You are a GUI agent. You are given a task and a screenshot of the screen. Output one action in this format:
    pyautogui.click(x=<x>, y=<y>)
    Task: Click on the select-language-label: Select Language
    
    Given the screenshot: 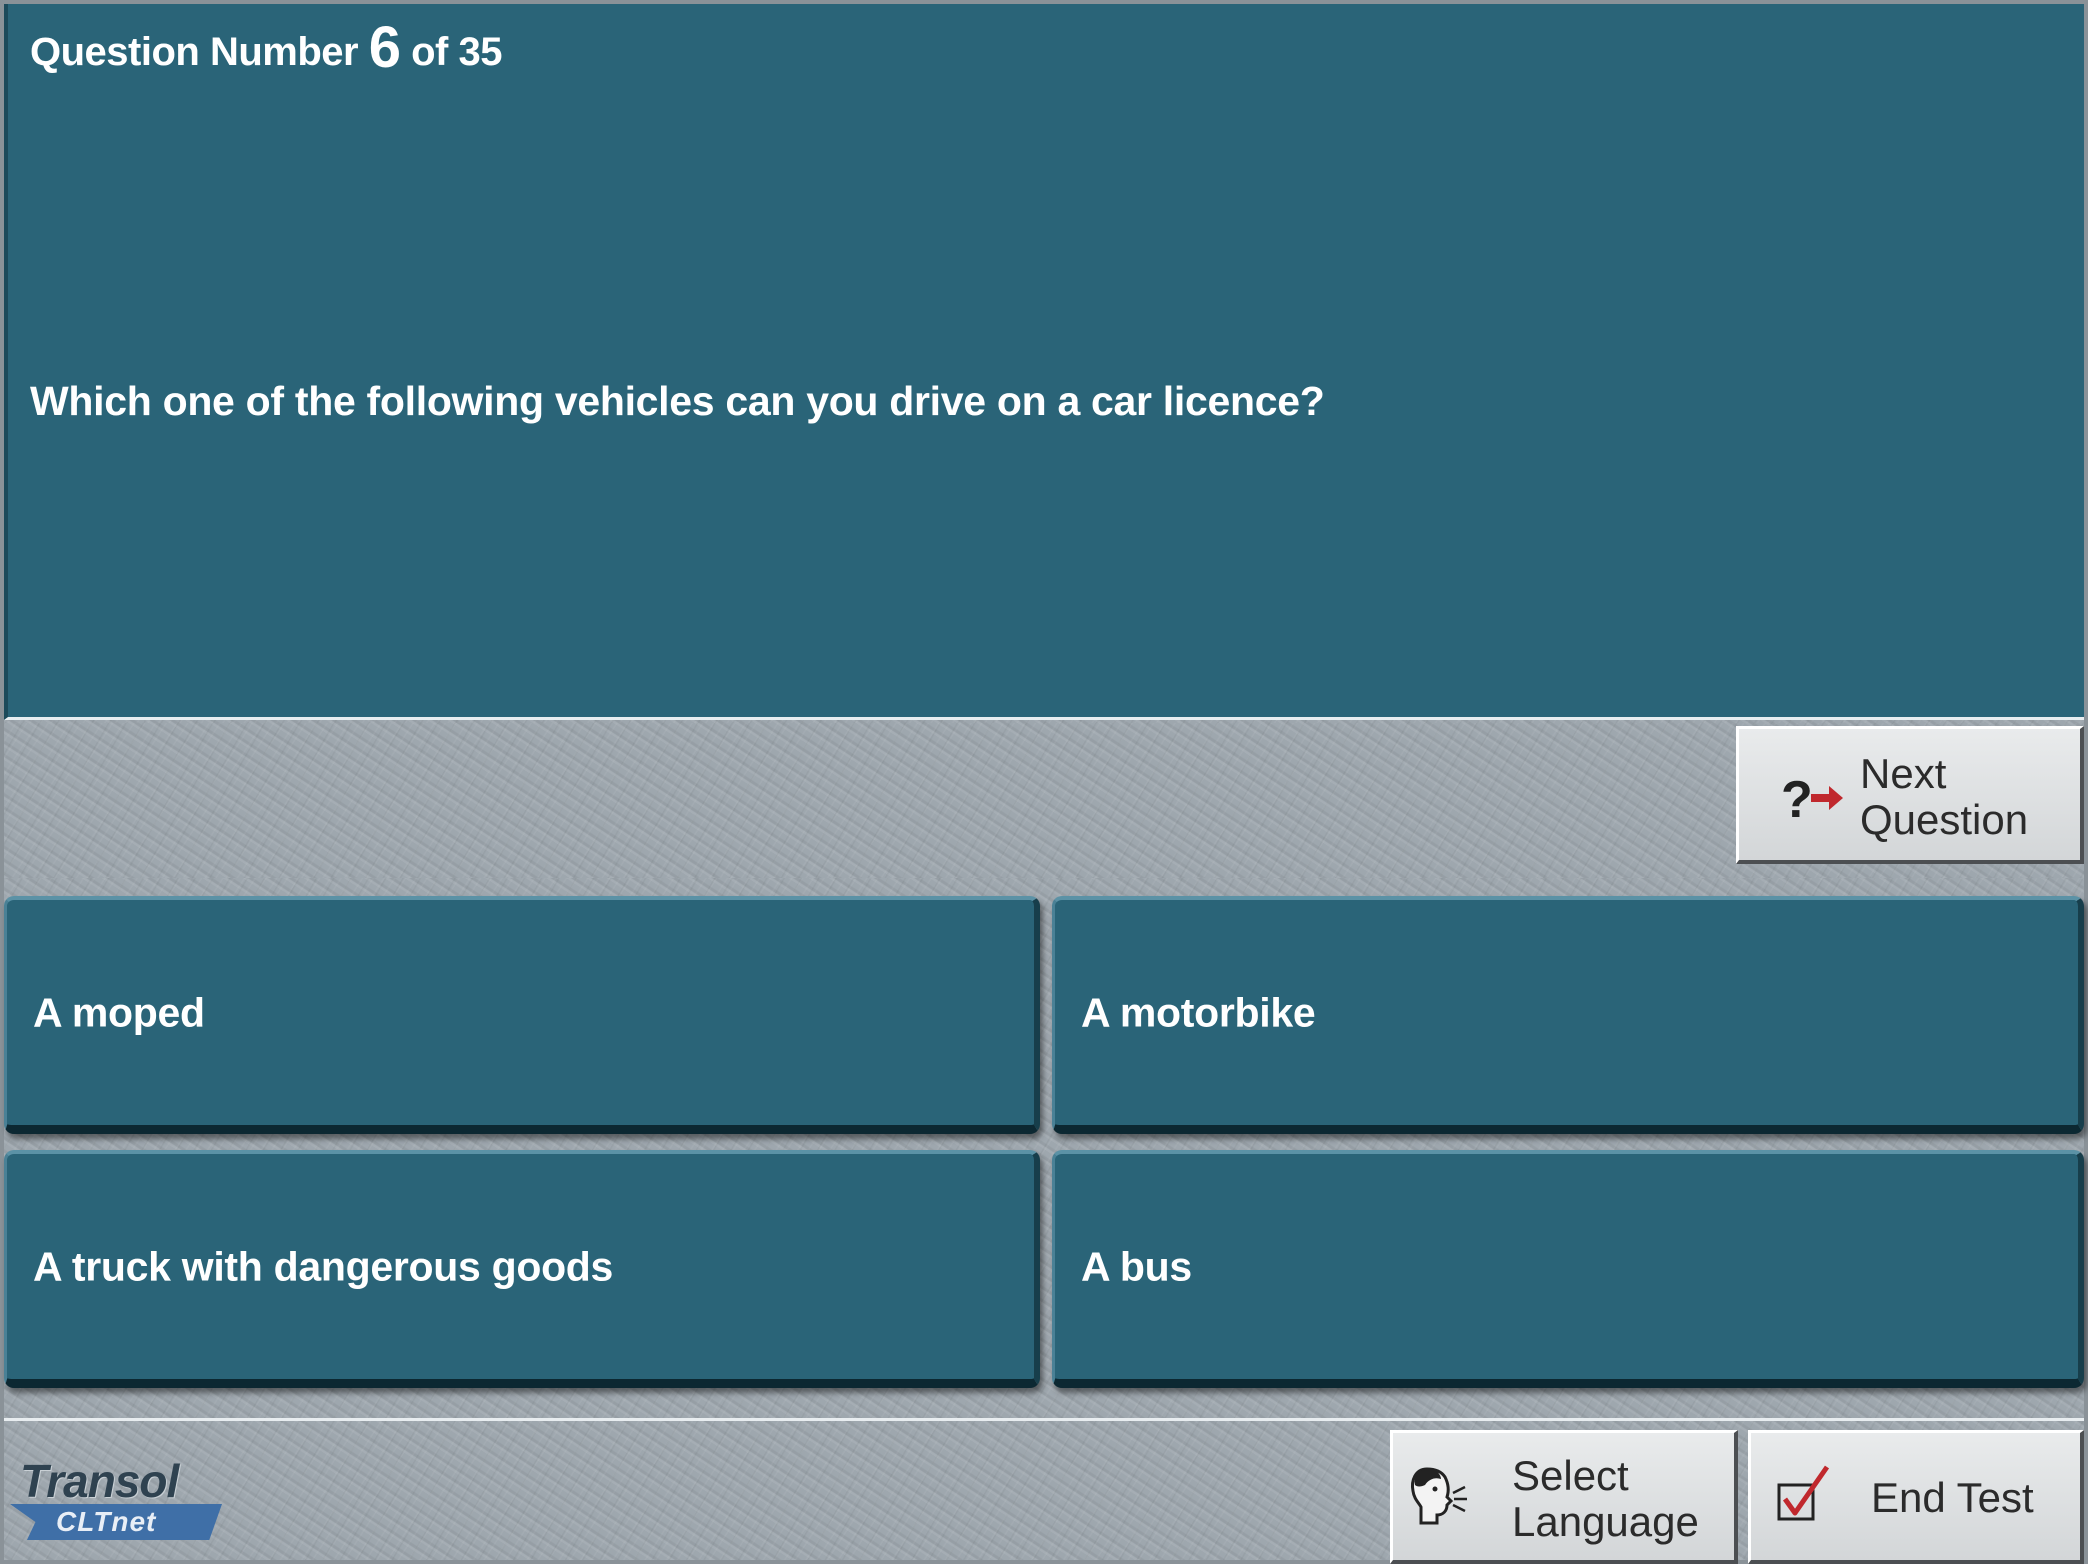 What is the action you would take?
    pyautogui.click(x=1622, y=1499)
    